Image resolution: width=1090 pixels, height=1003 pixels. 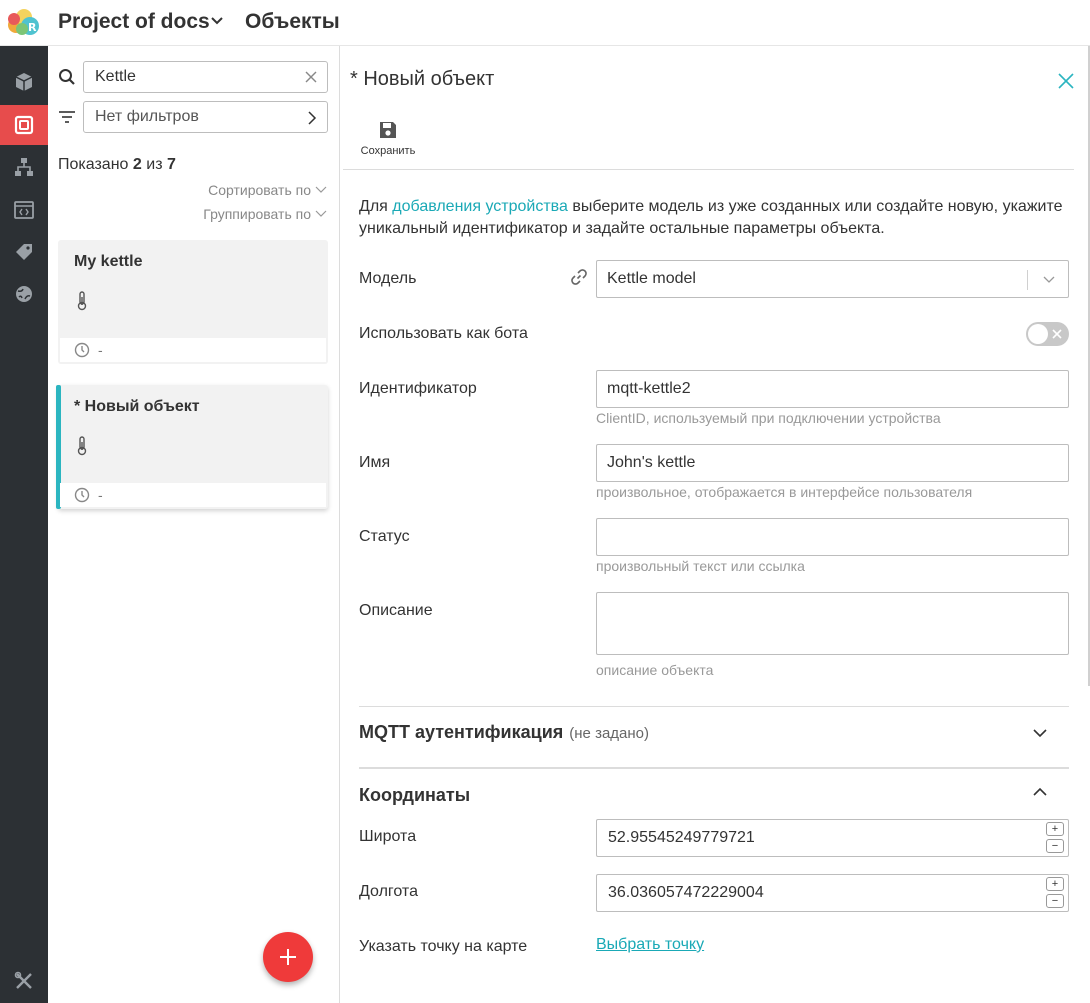 What do you see at coordinates (579, 277) in the screenshot?
I see `link-icon` at bounding box center [579, 277].